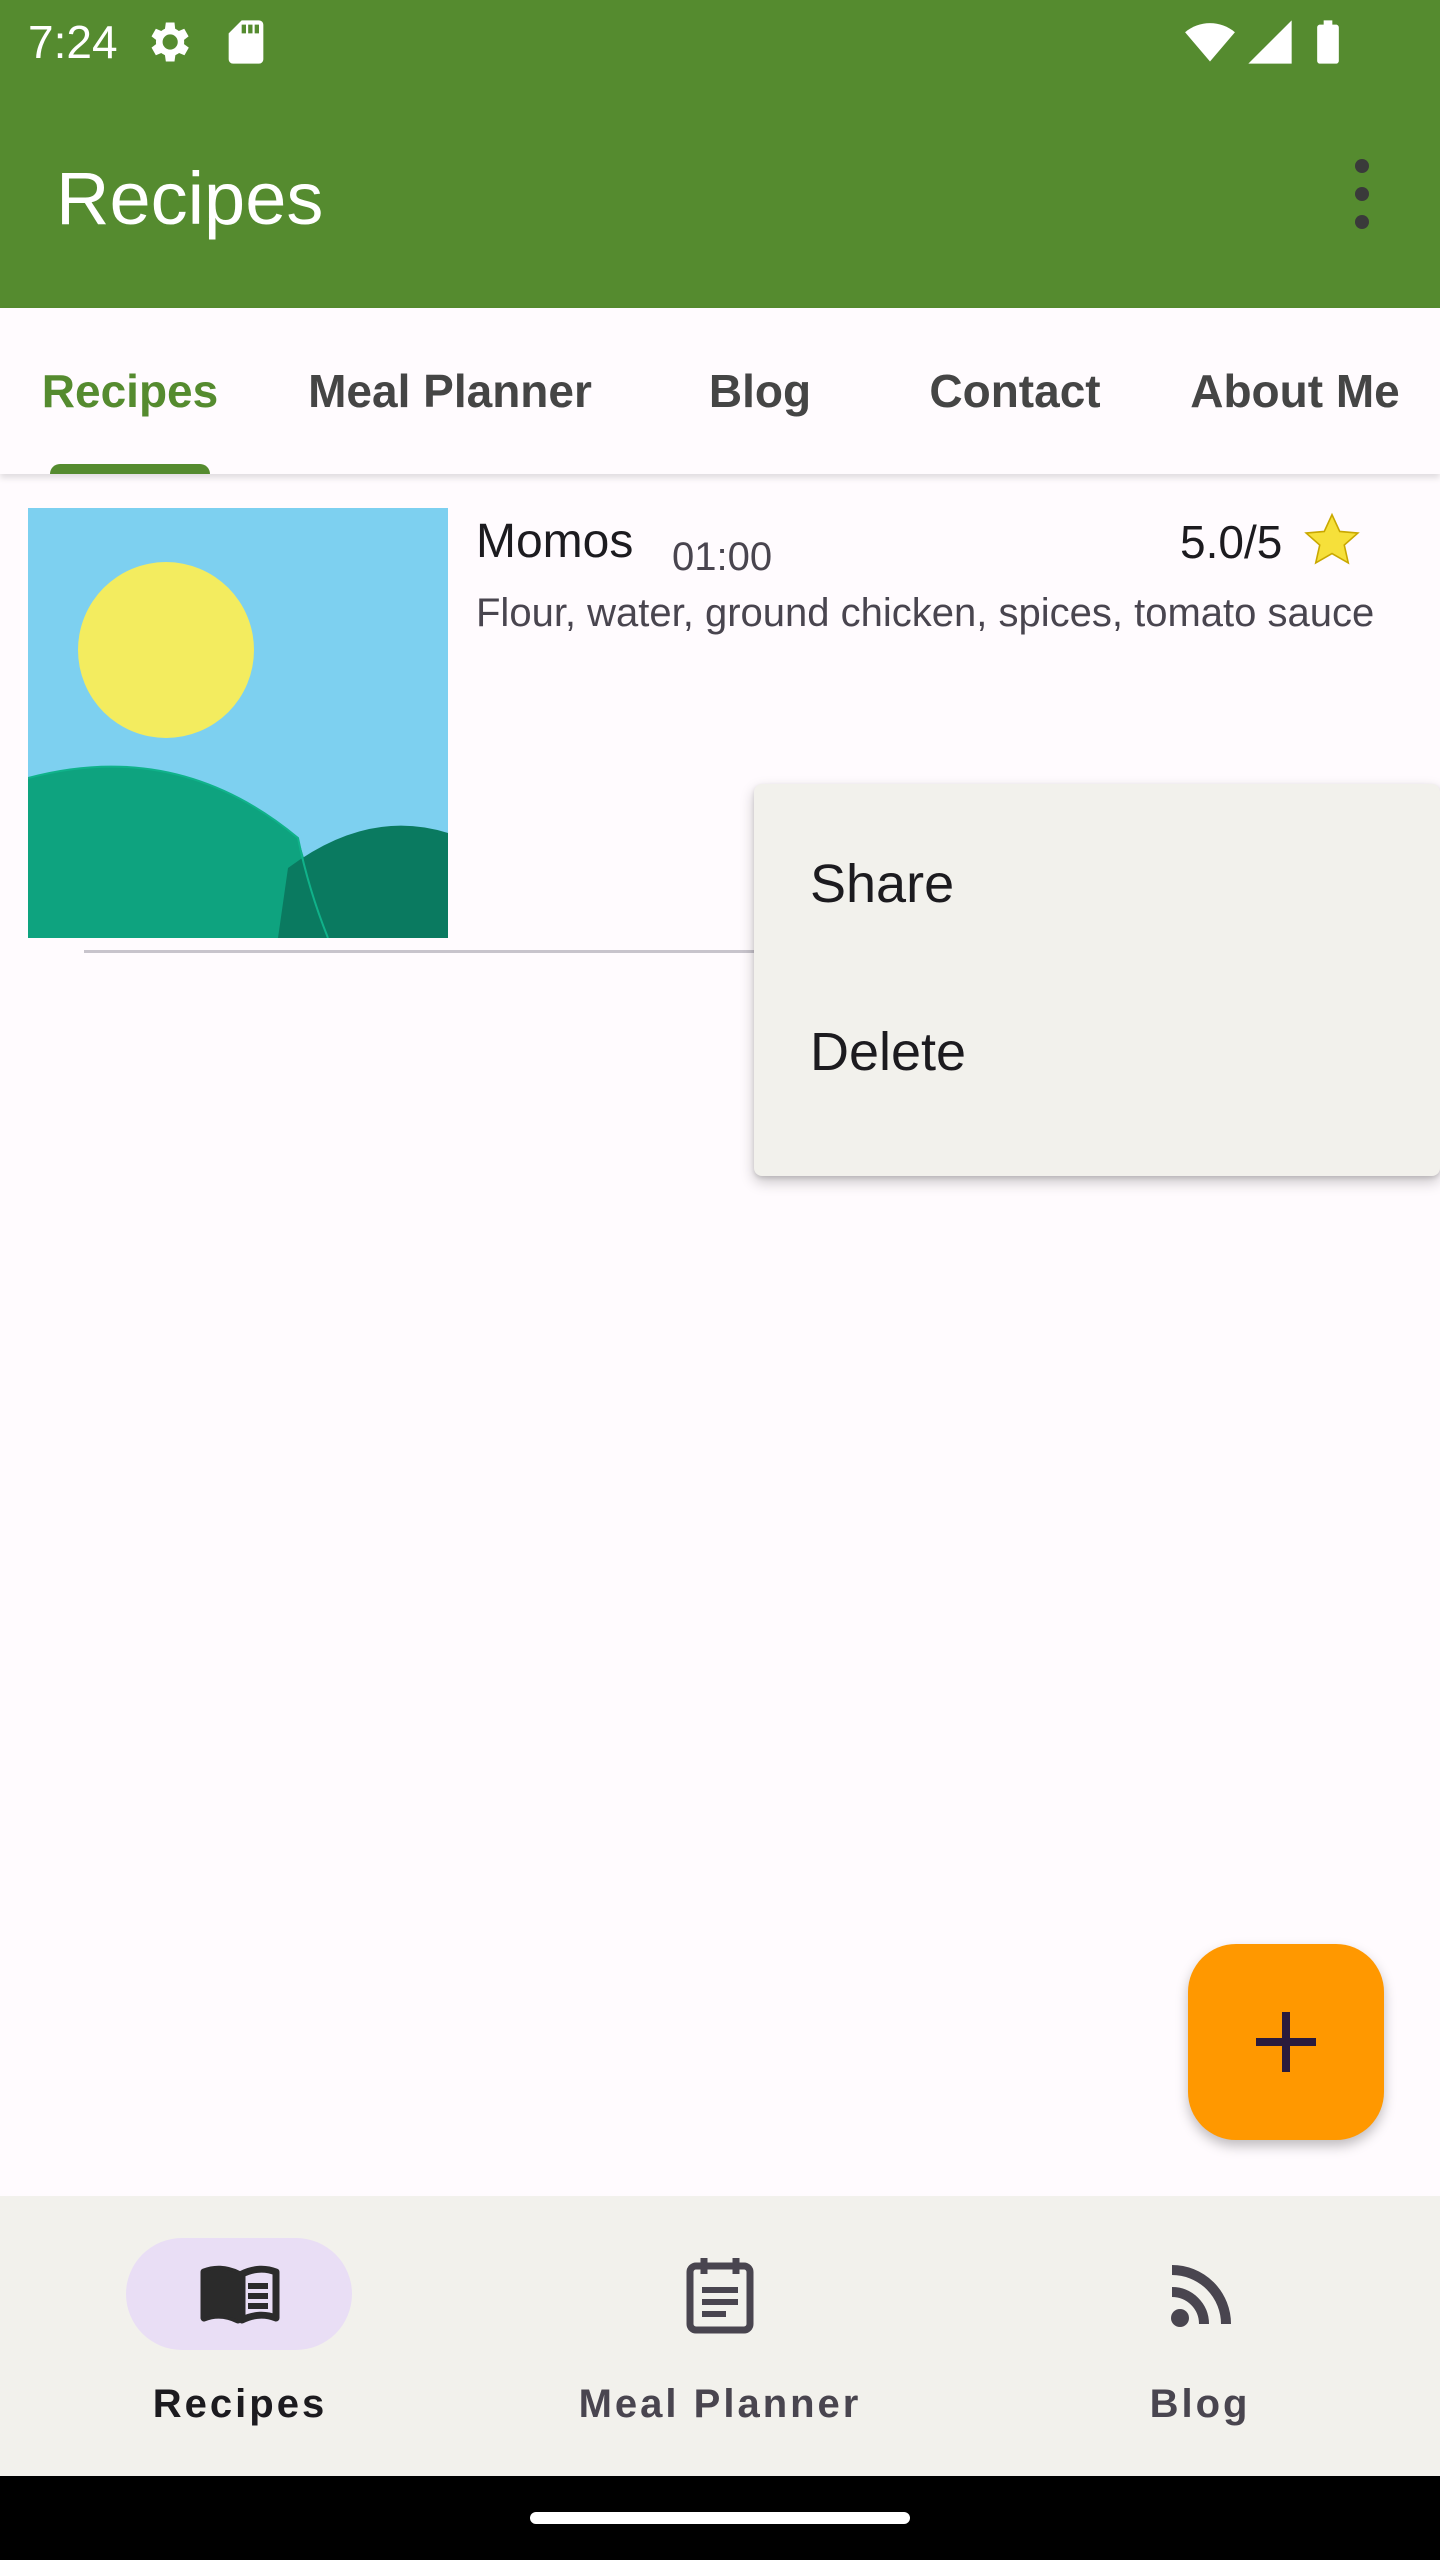  I want to click on more-vert-icon, so click(1362, 194).